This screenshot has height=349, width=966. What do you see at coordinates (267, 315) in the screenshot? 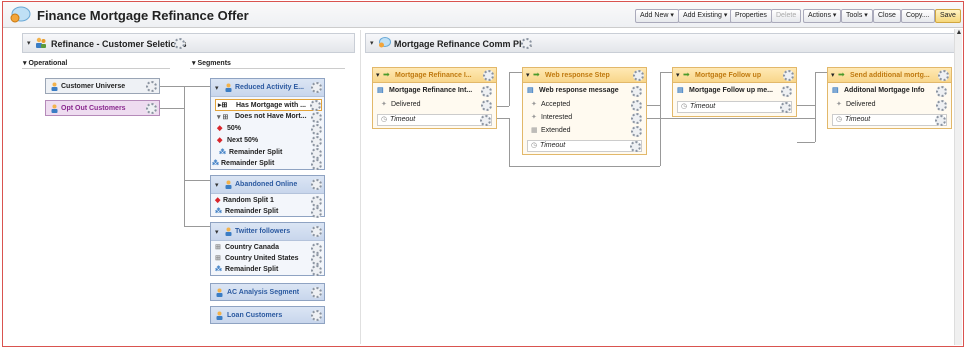
I see `segment-loan-customers: Loan Customers` at bounding box center [267, 315].